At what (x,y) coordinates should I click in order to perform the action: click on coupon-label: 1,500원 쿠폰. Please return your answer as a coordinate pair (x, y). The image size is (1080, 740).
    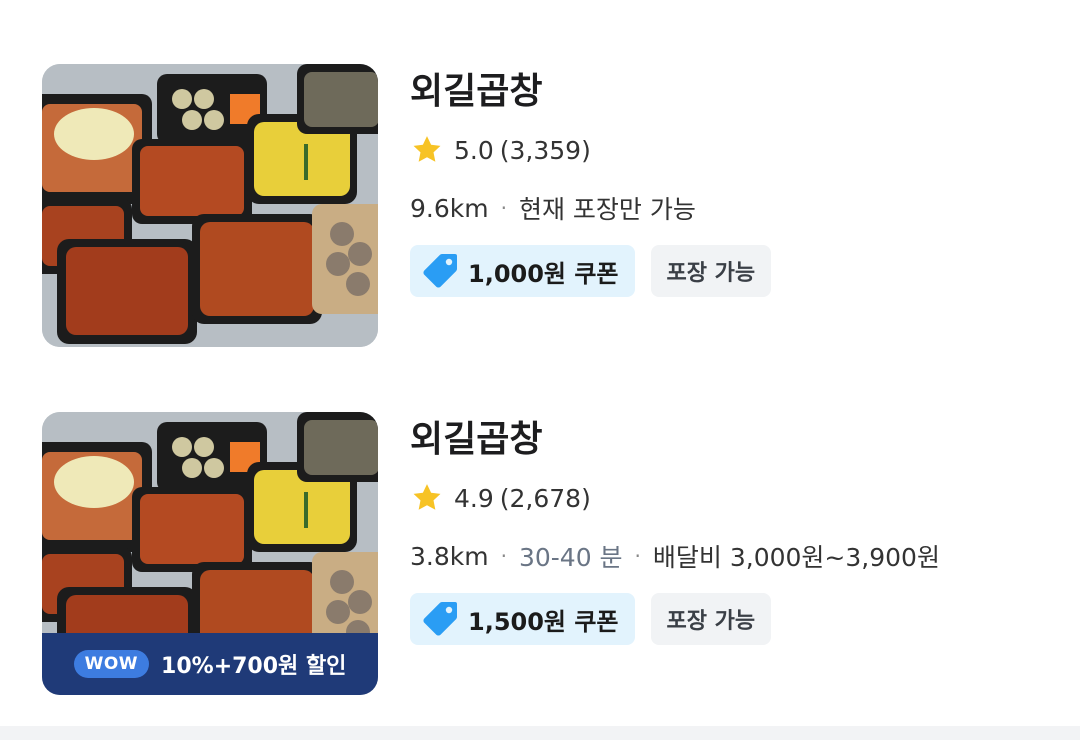
    Looking at the image, I should click on (543, 621).